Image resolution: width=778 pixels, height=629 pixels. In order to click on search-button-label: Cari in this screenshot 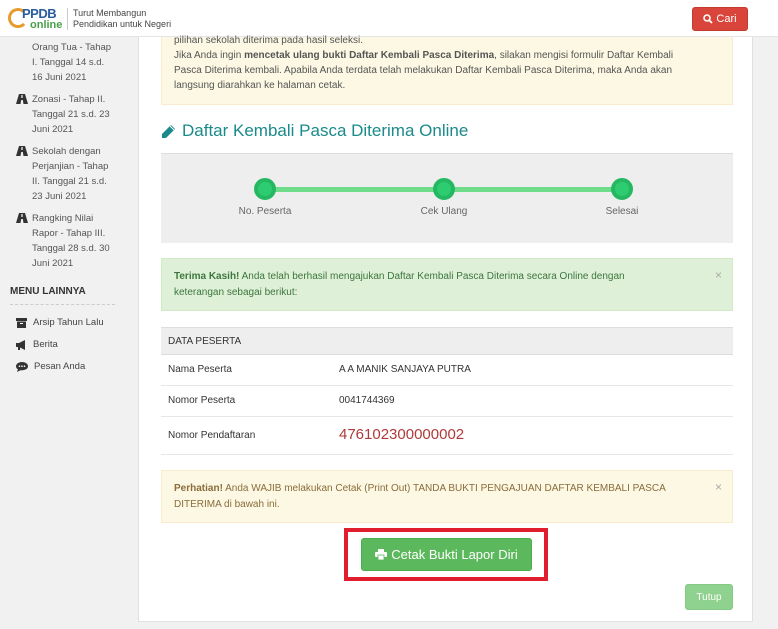, I will do `click(726, 19)`.